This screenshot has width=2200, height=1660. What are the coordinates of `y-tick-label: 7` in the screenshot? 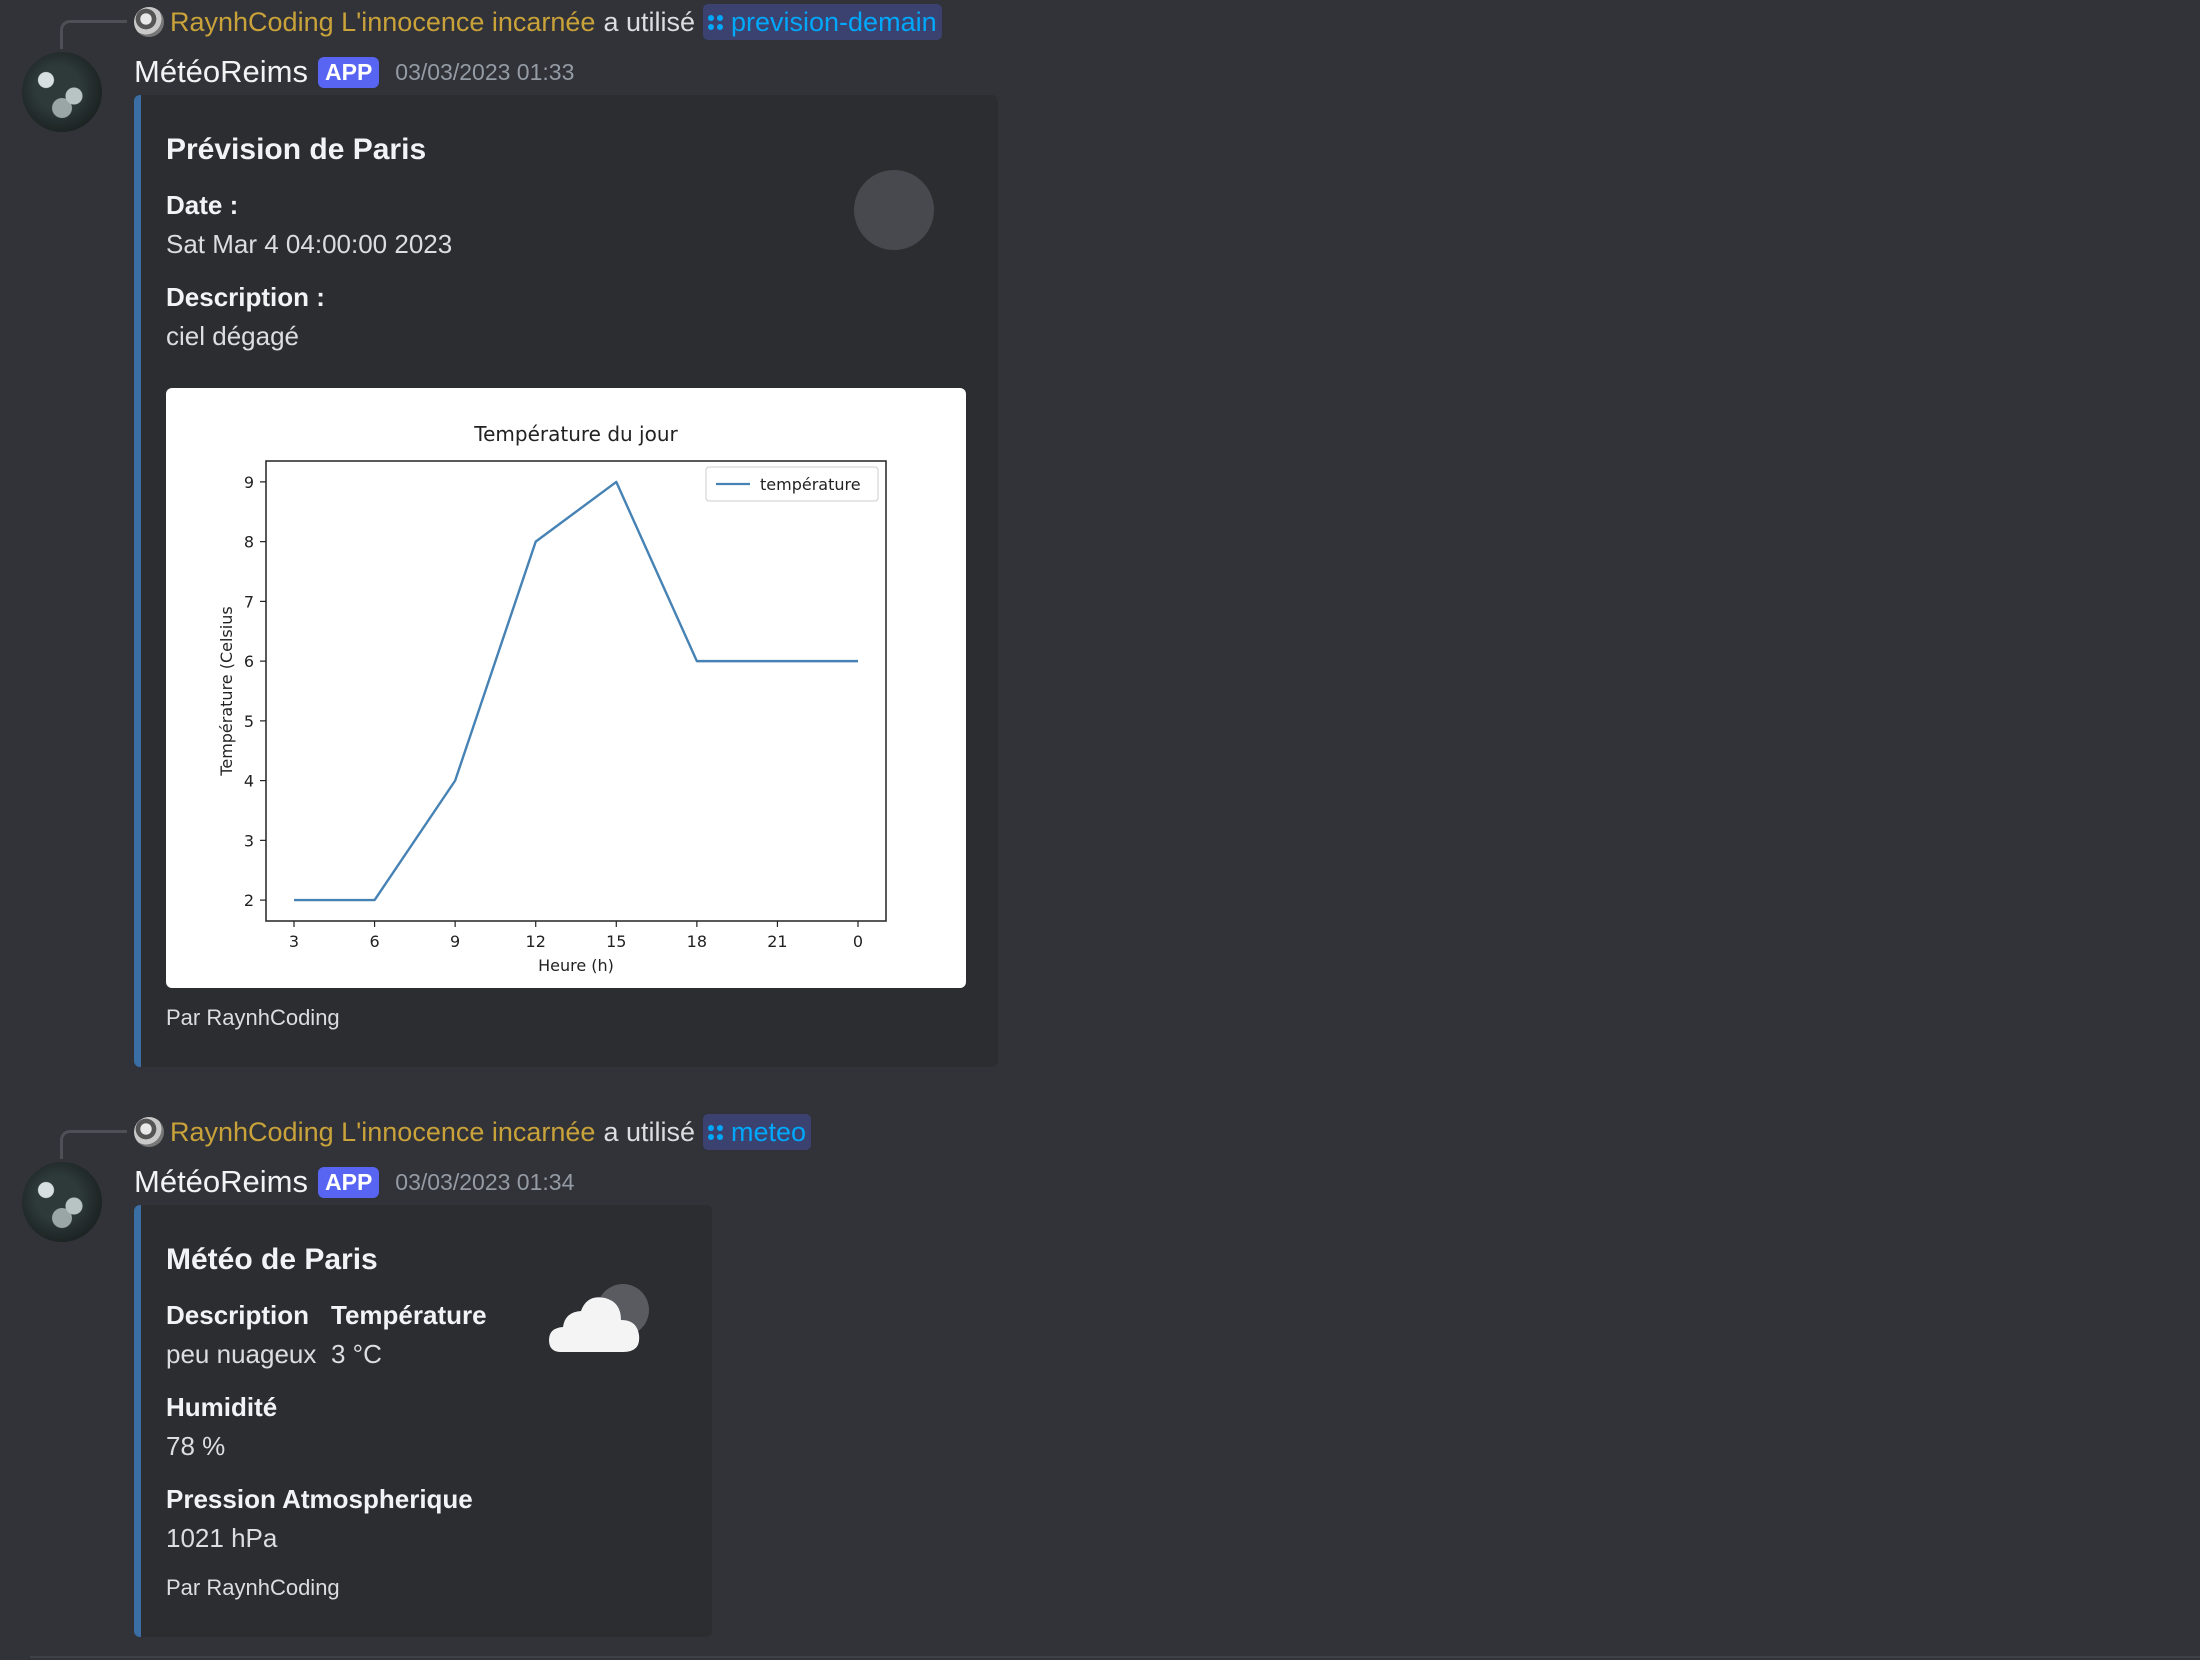 It's located at (249, 601).